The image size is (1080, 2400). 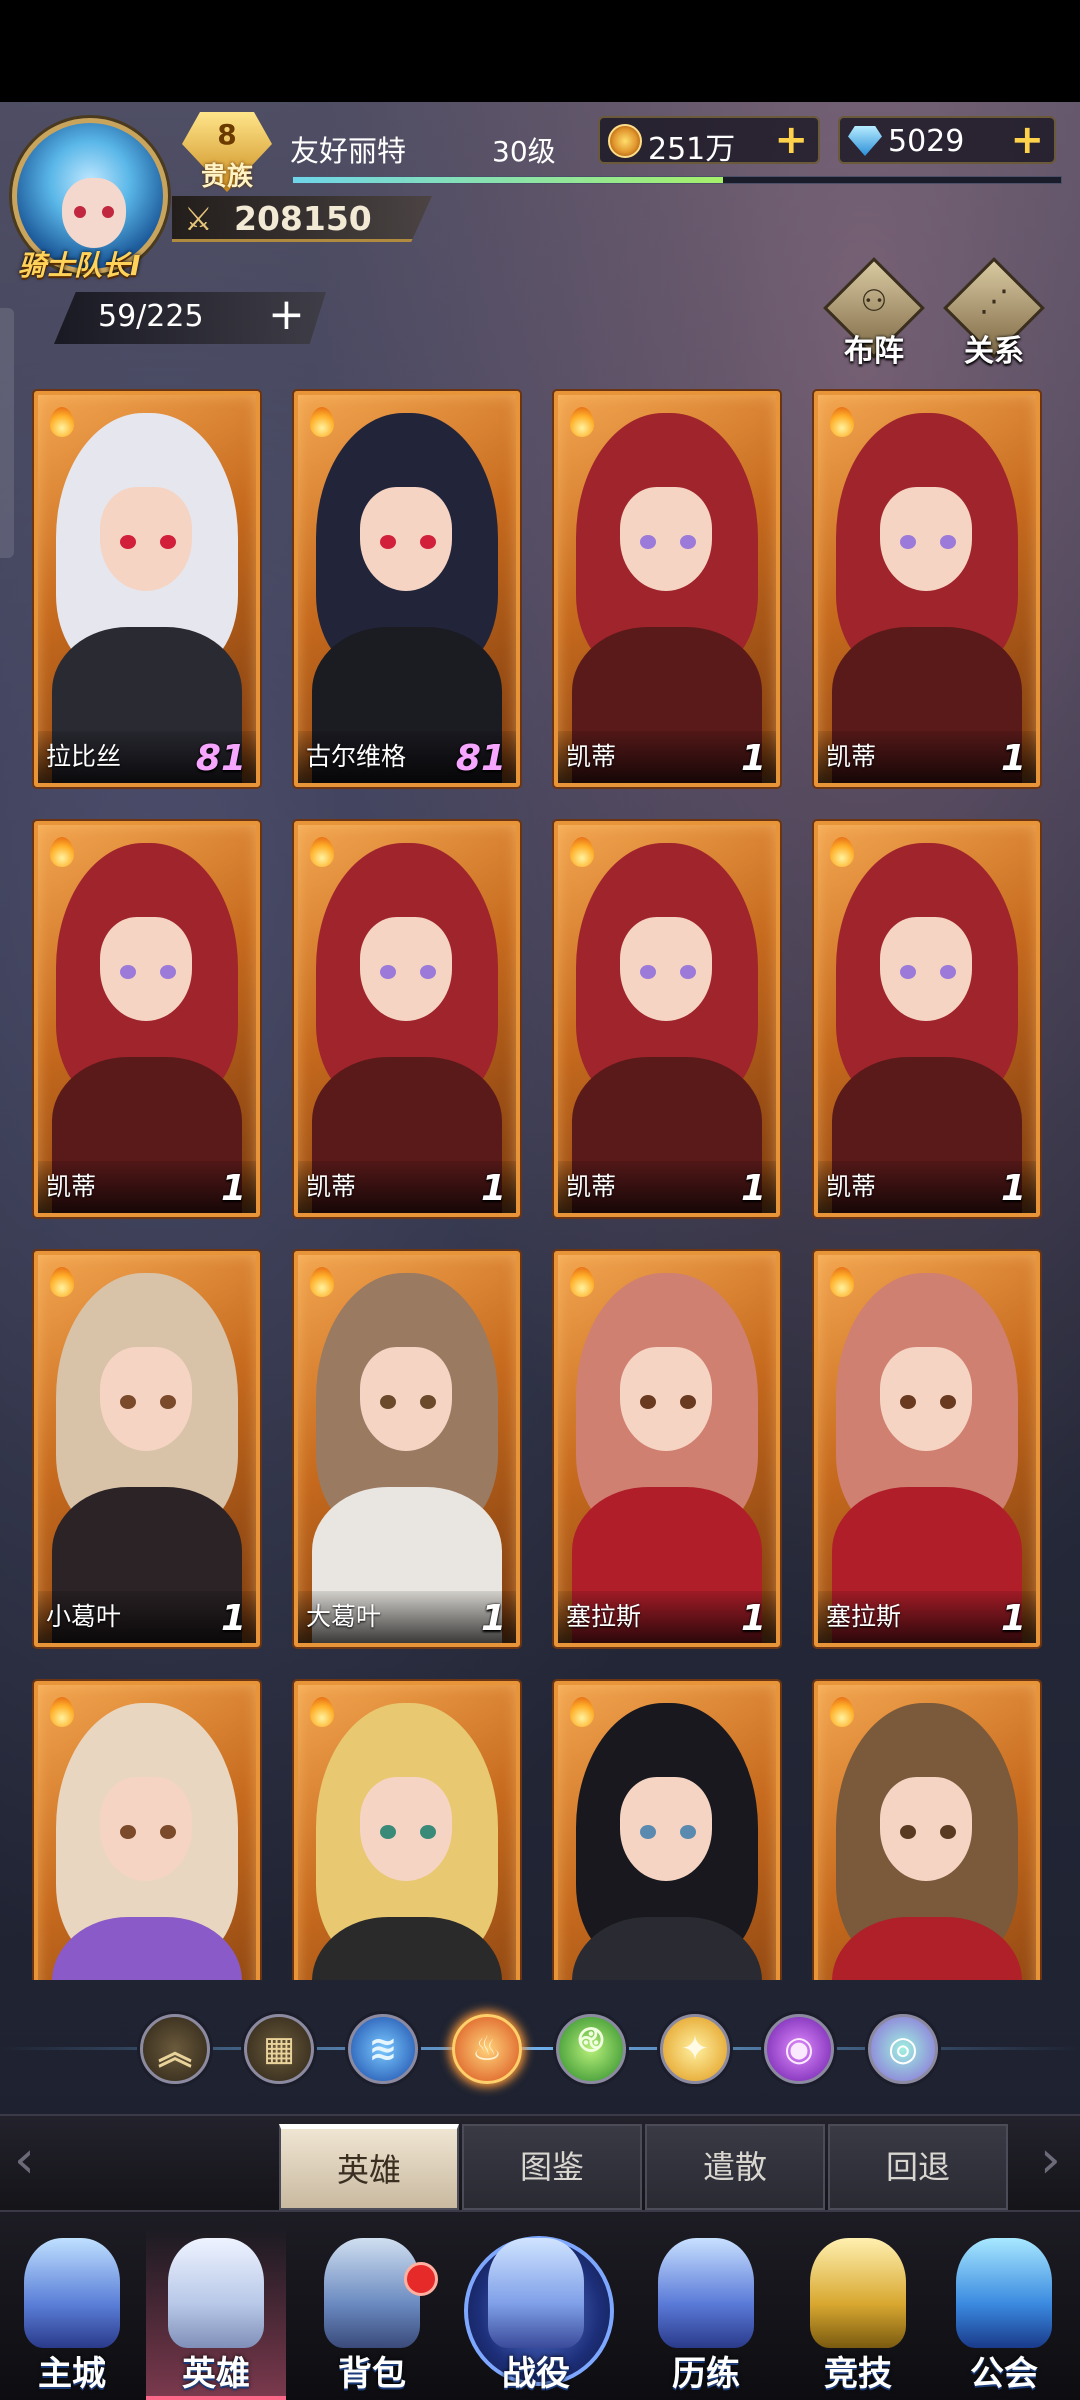 What do you see at coordinates (79, 265) in the screenshot?
I see `player-rank-title: 骑士队长Ⅰ` at bounding box center [79, 265].